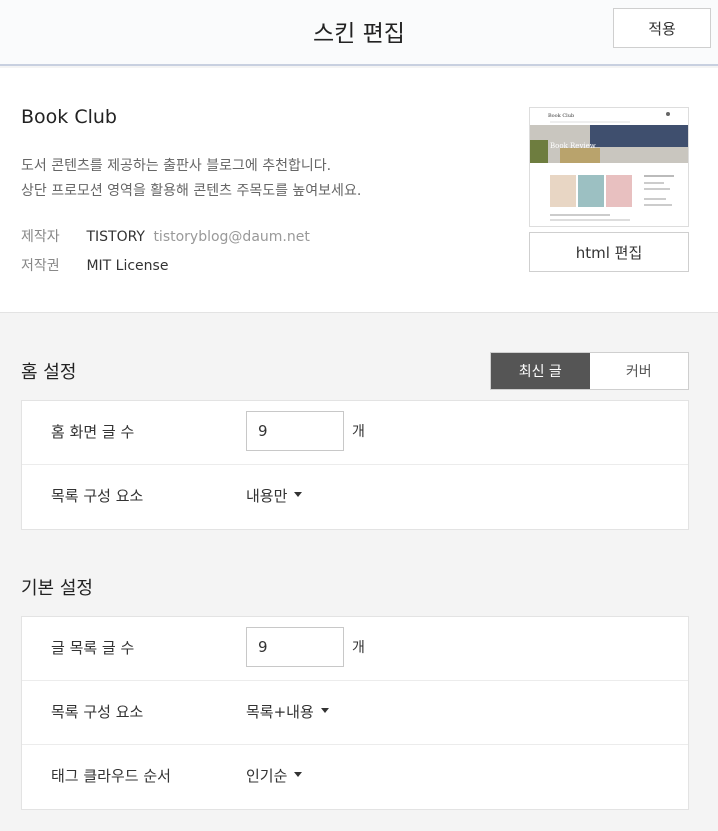  Describe the element at coordinates (97, 496) in the screenshot. I see `home-list-elements-label: 목록 구성 요소` at that location.